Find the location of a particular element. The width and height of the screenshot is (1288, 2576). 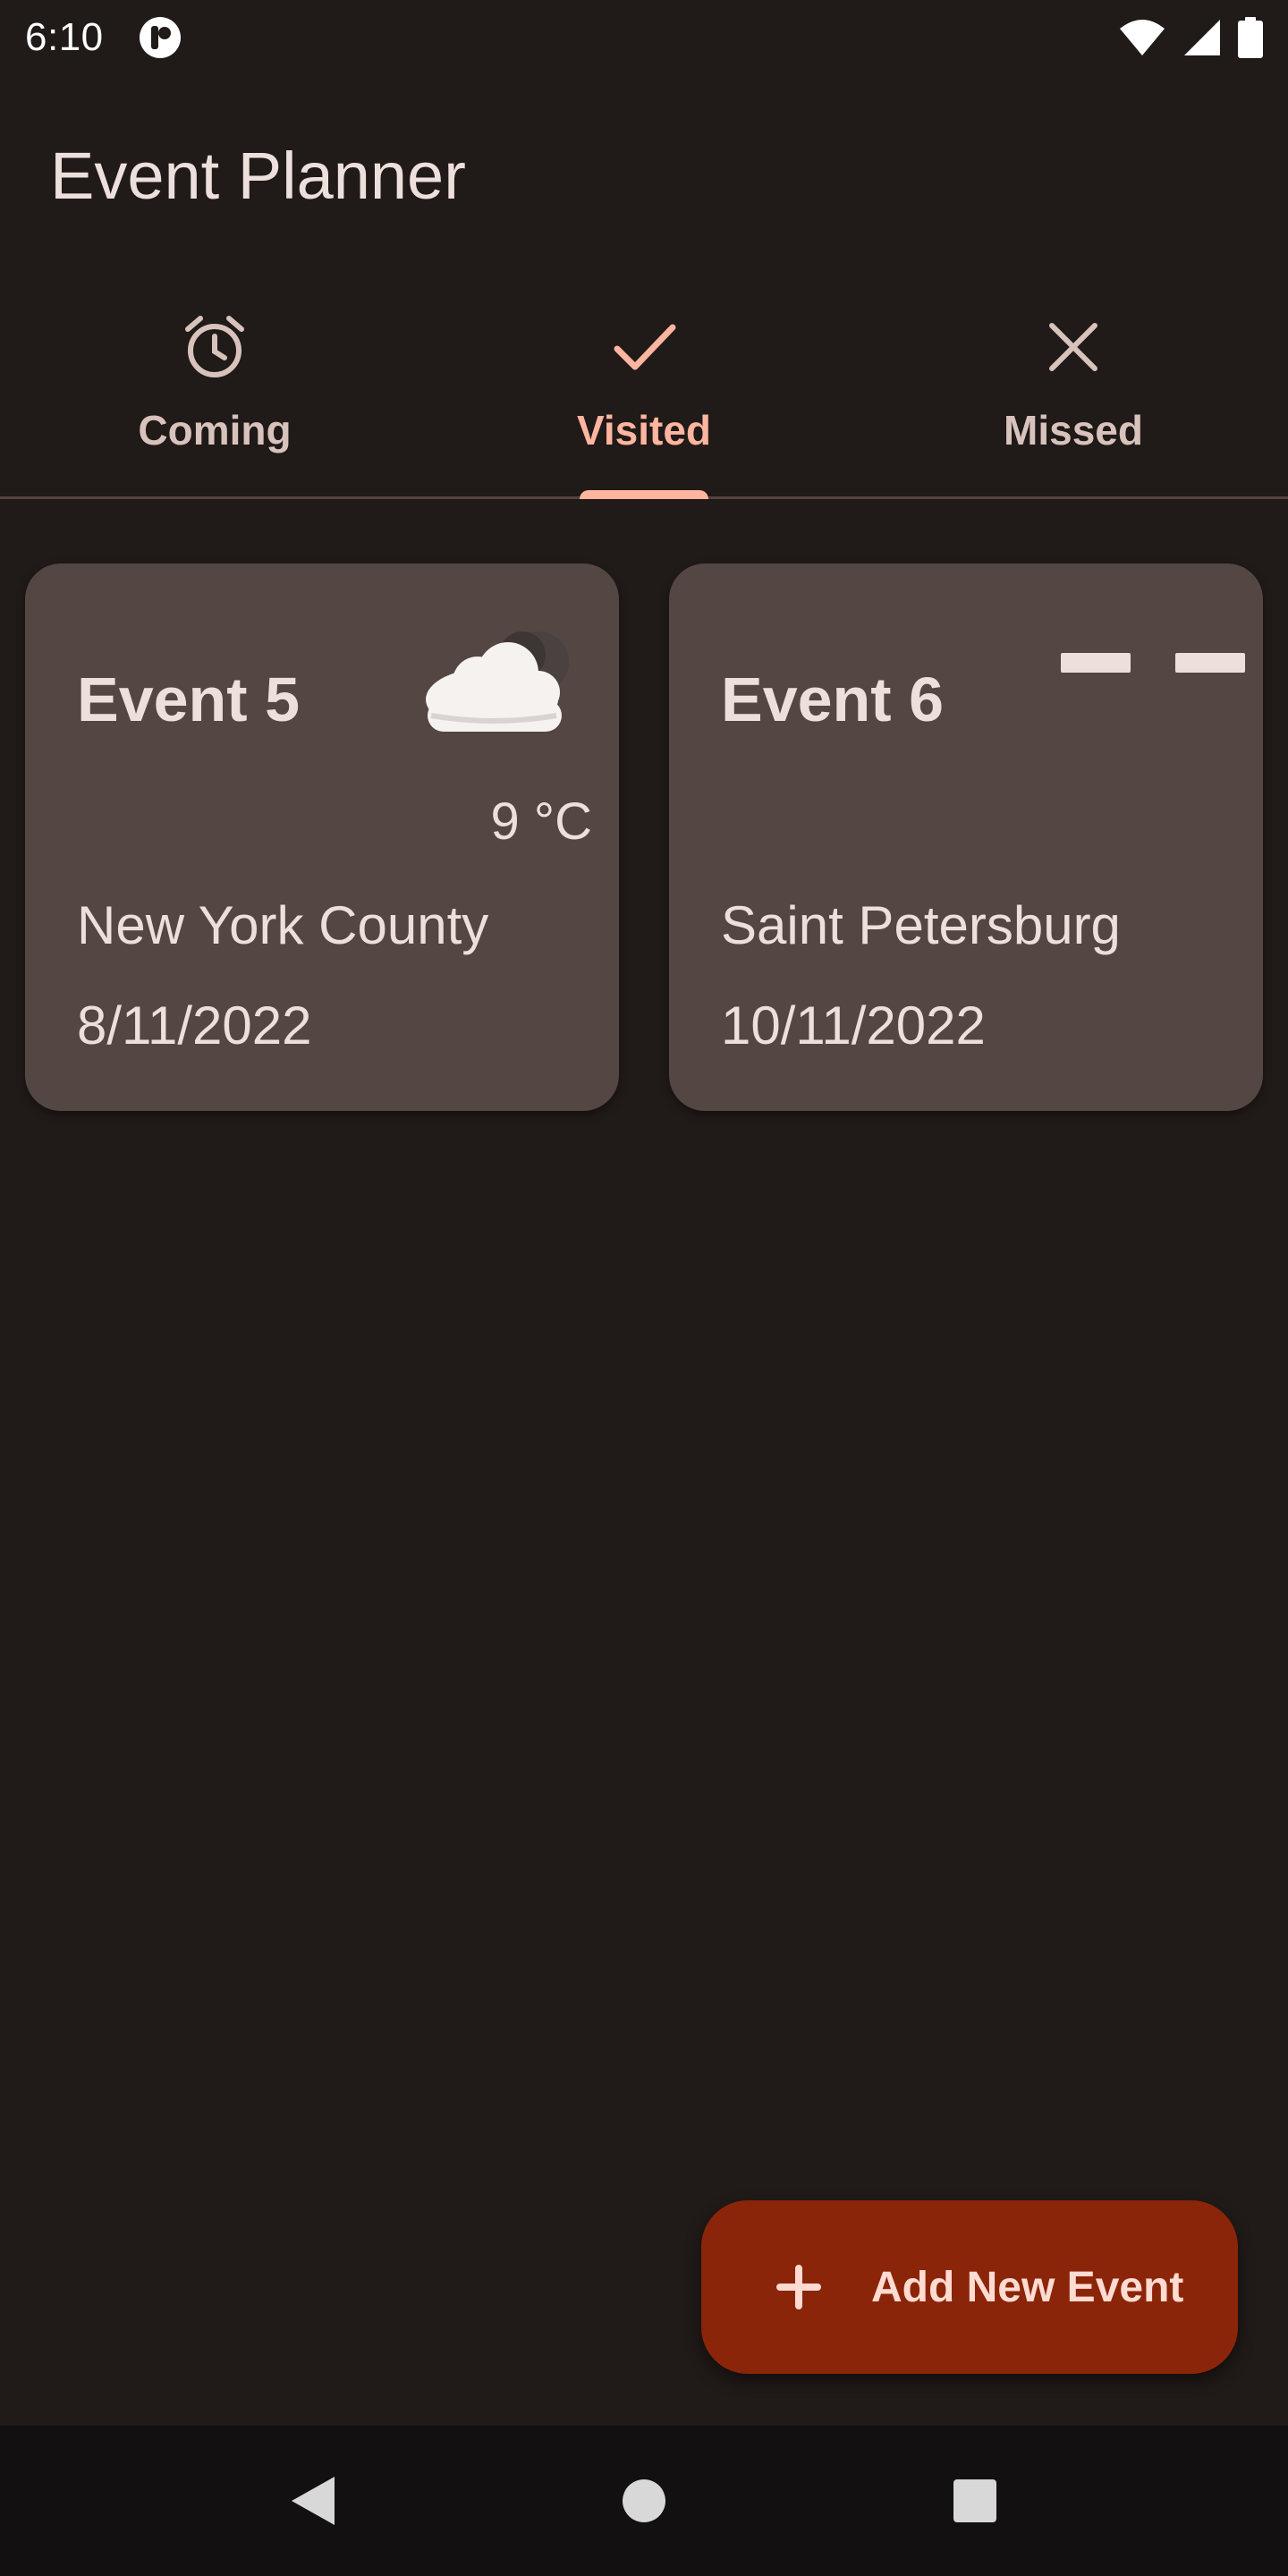

signal-icon is located at coordinates (1202, 37).